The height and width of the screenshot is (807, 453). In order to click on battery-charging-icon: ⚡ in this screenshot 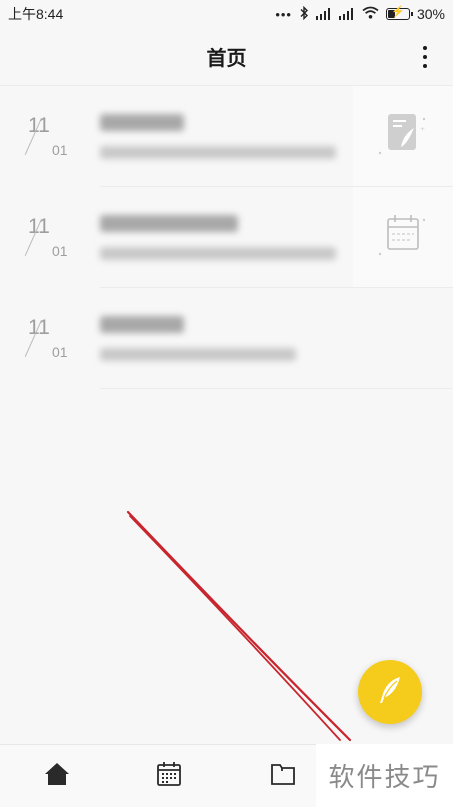, I will do `click(399, 13)`.